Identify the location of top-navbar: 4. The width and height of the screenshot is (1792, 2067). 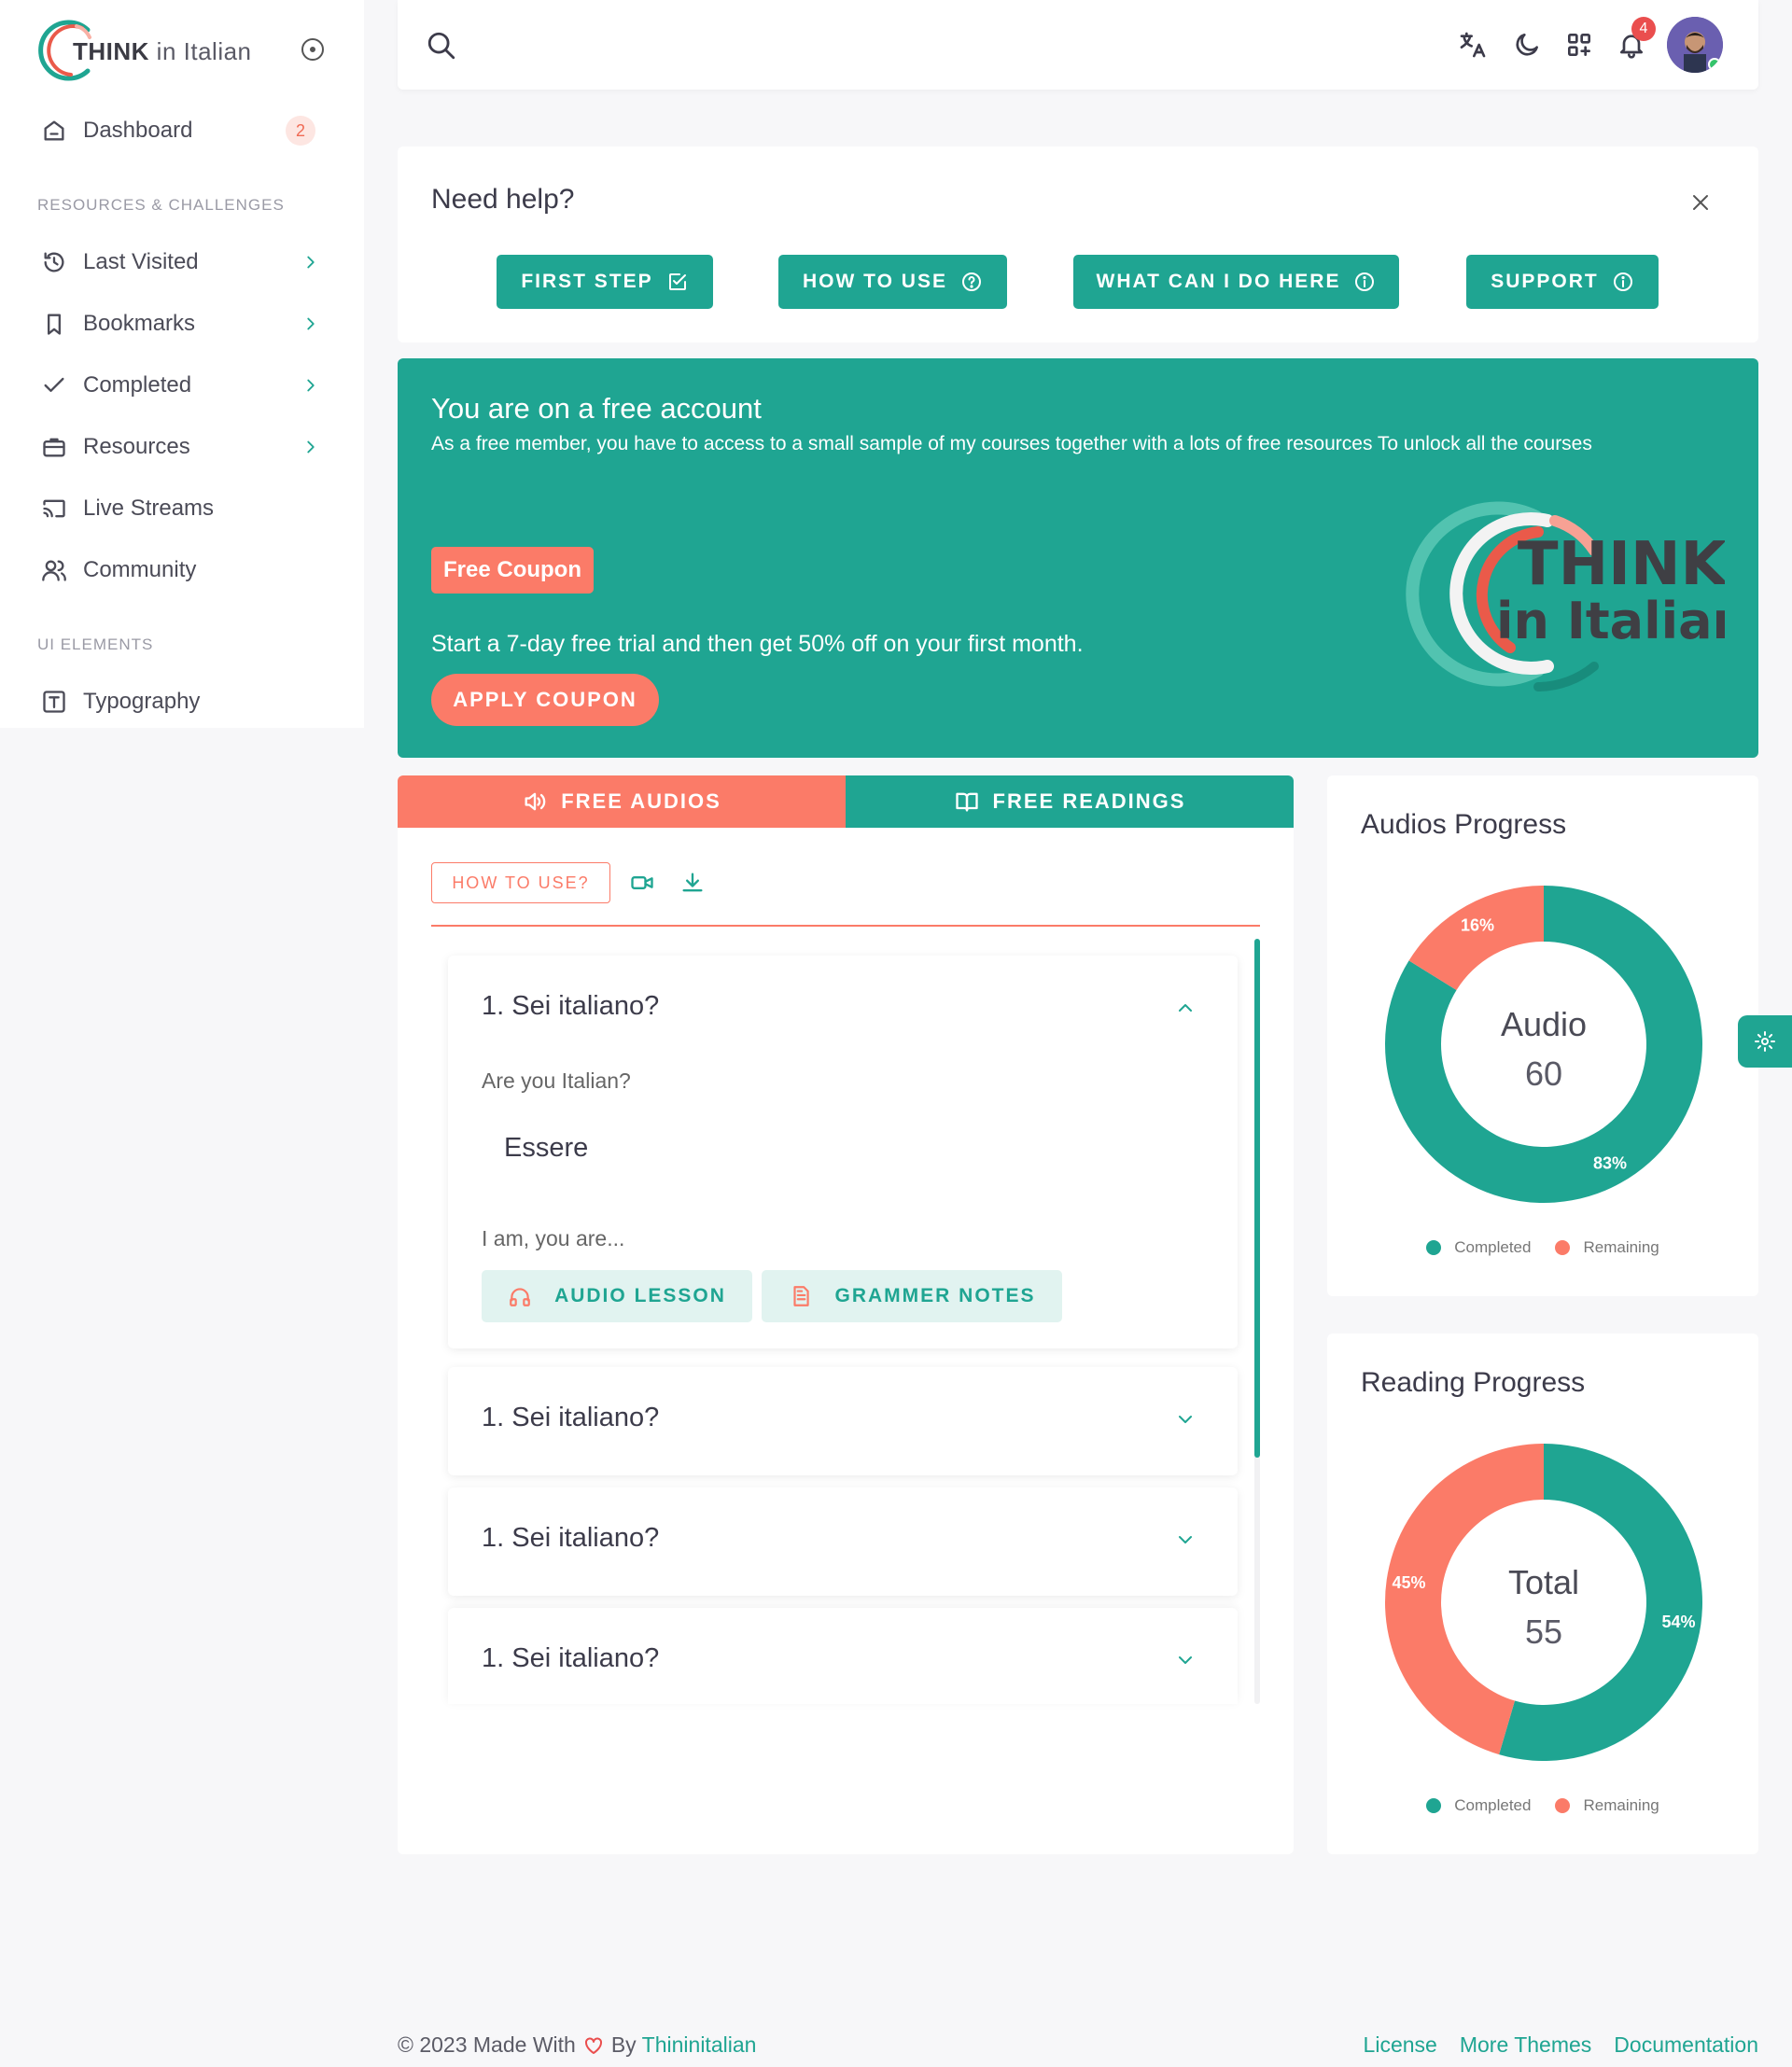
(1078, 45).